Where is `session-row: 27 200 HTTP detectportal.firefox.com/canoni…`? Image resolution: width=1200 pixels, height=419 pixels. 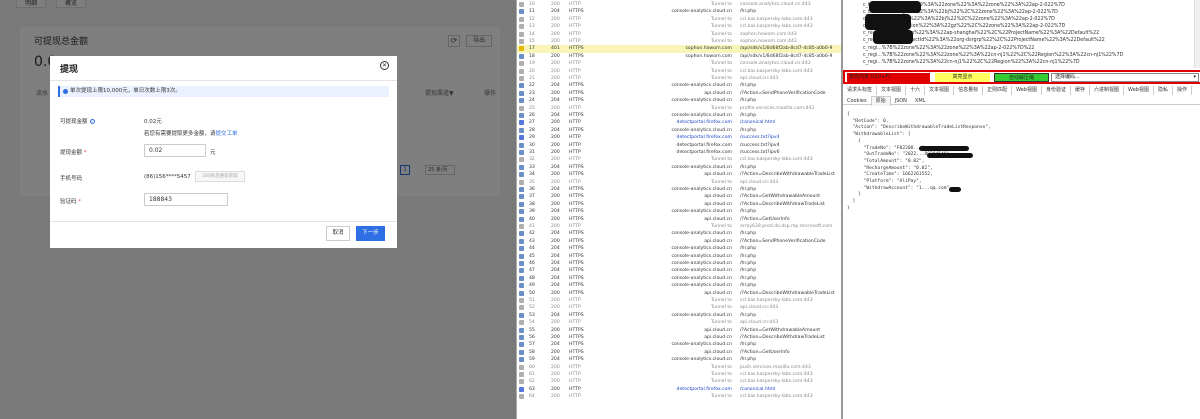
session-row: 27 200 HTTP detectportal.firefox.com/canoni… is located at coordinates (679, 122).